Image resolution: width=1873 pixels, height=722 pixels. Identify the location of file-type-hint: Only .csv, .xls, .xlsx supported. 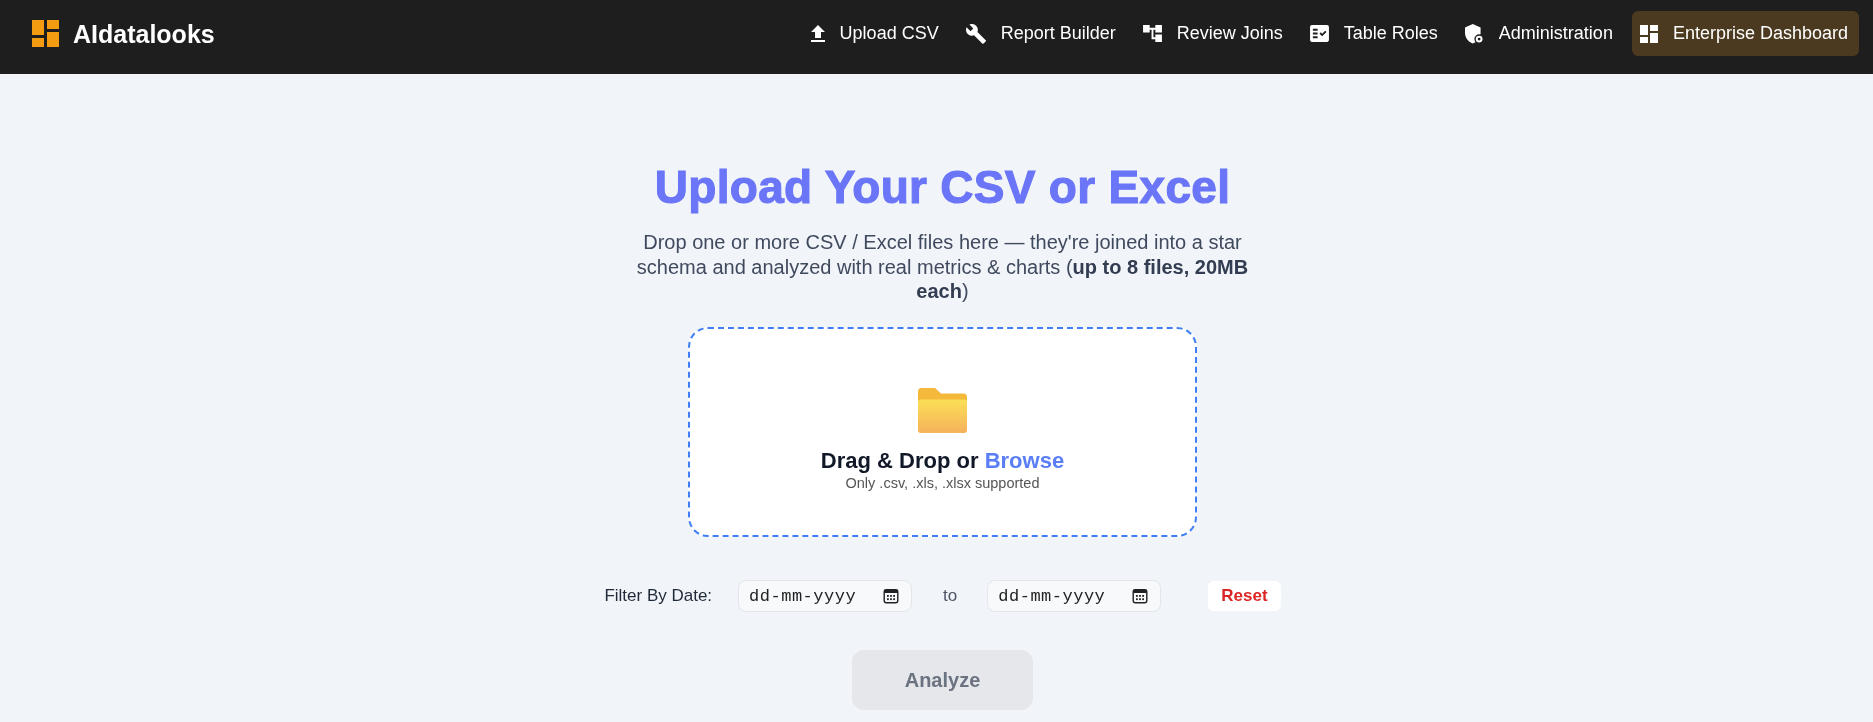
(942, 483).